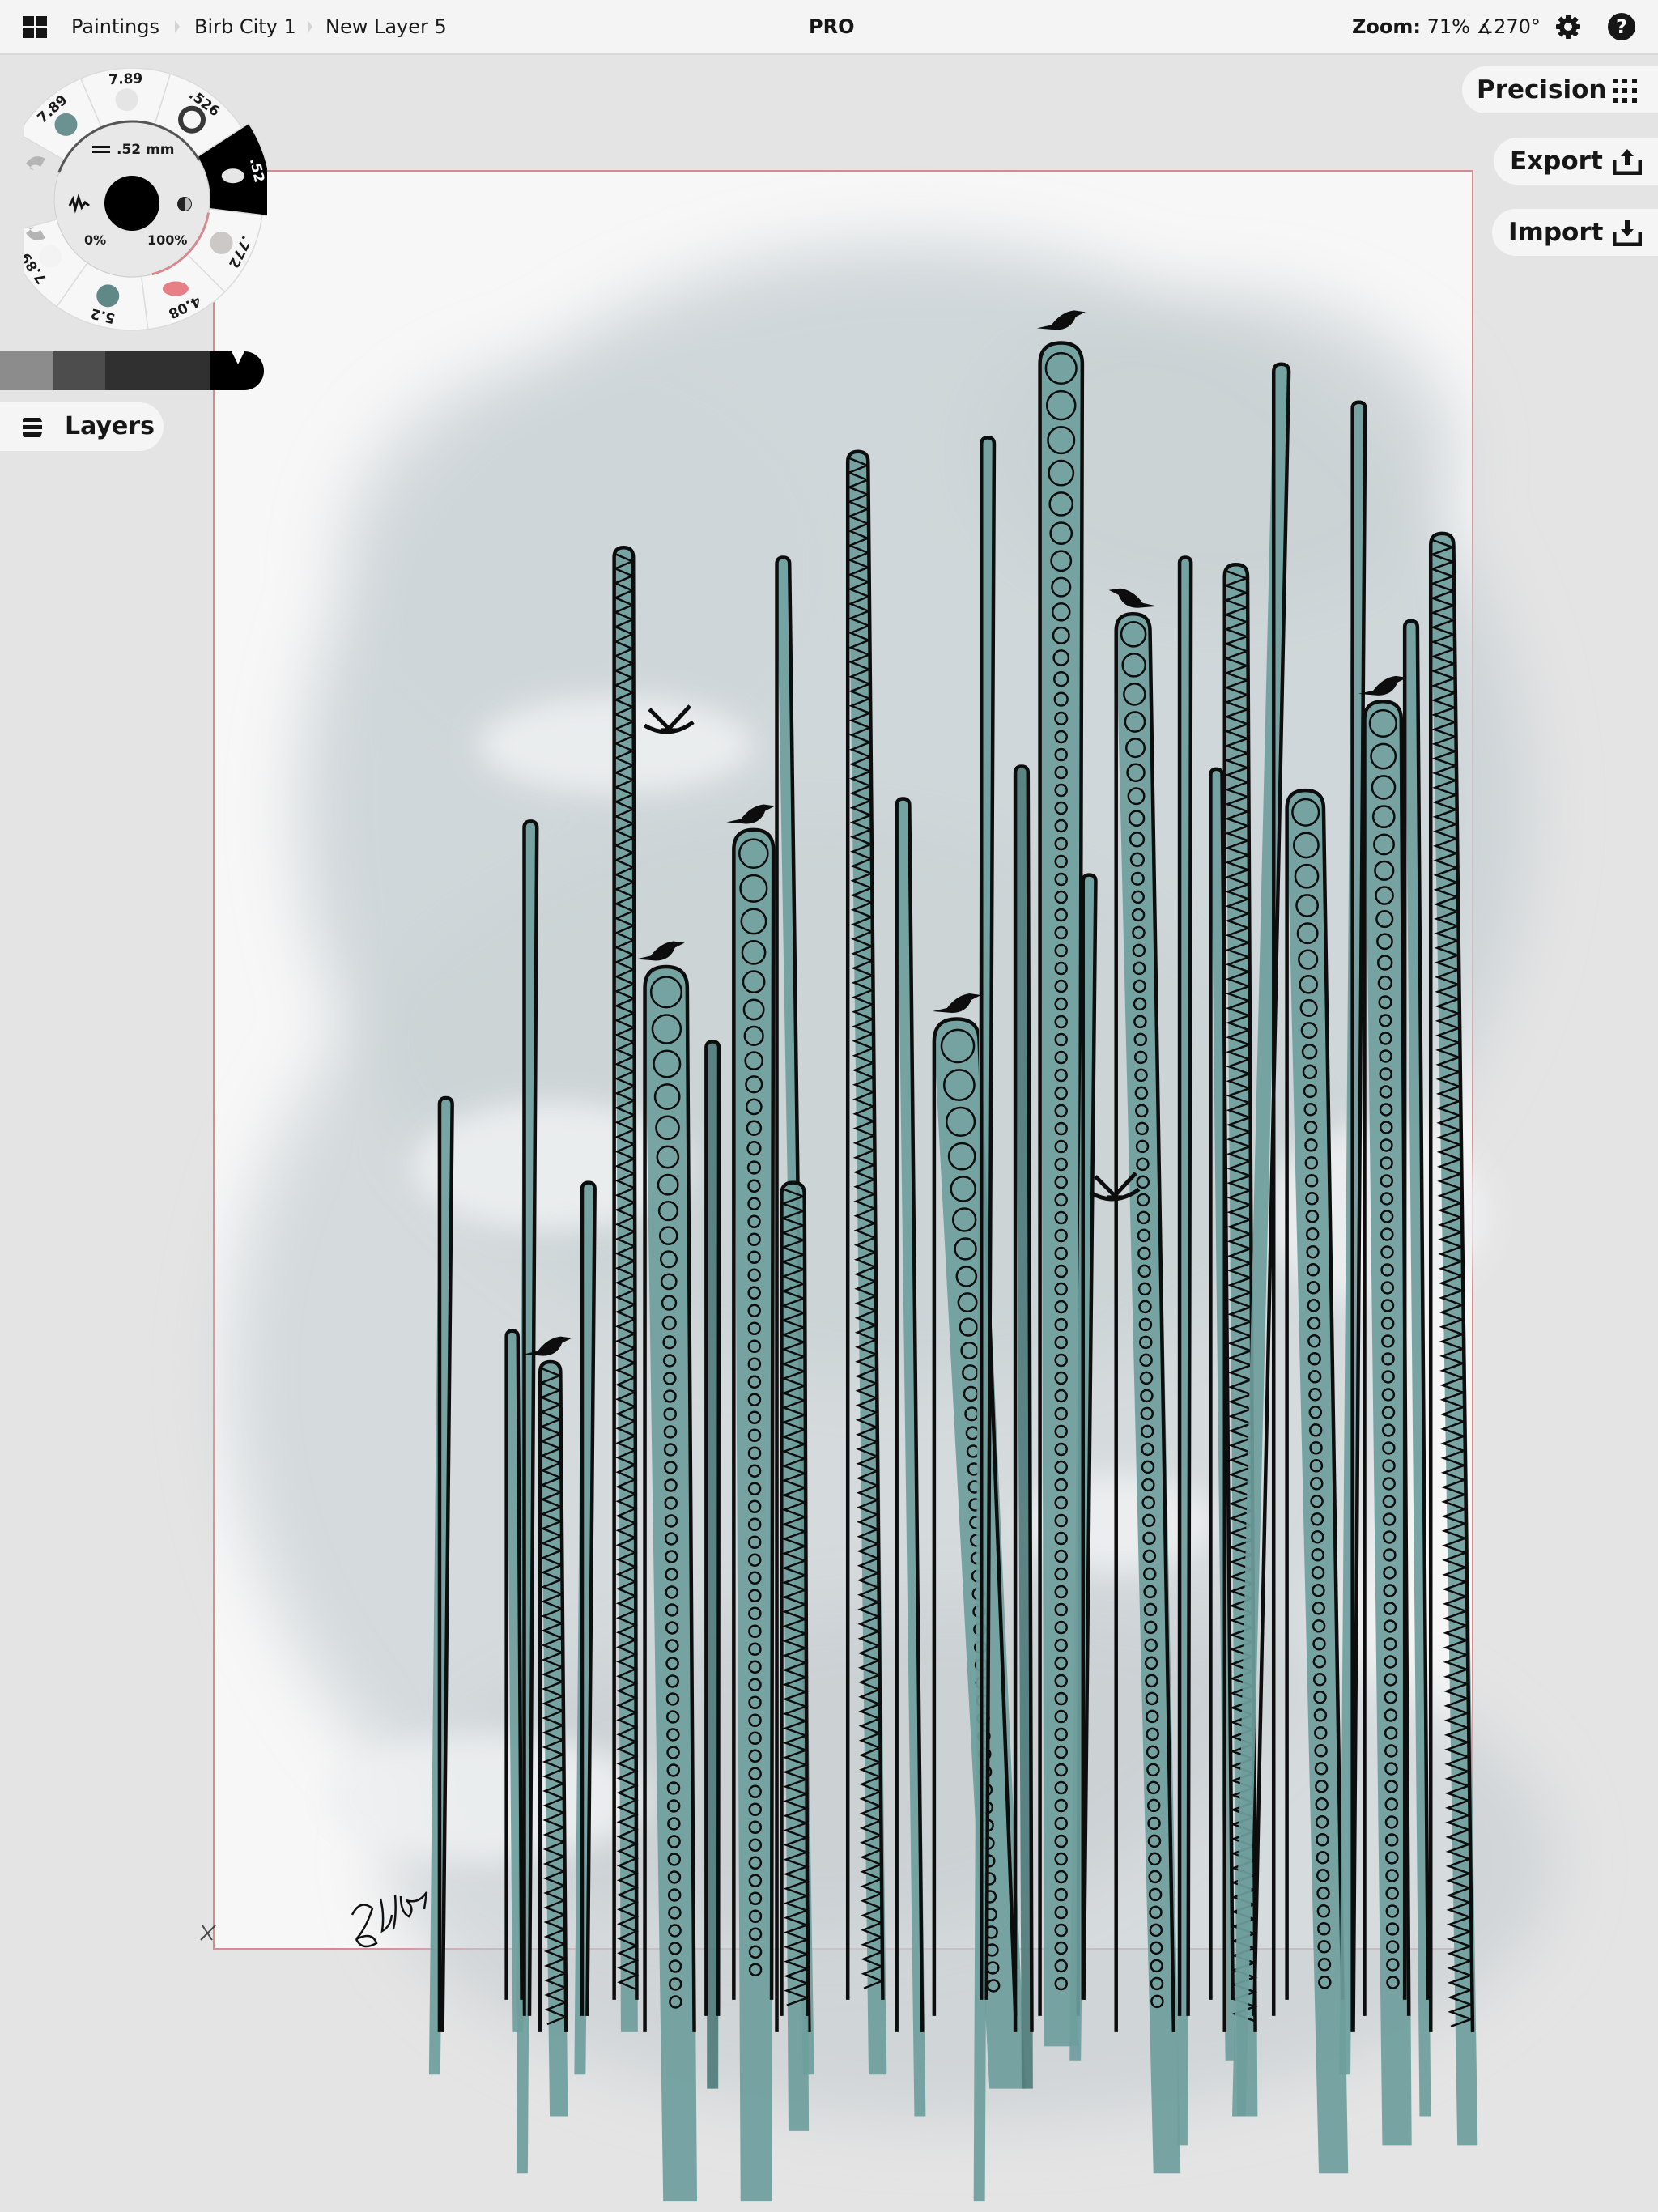 This screenshot has height=2212, width=1658. What do you see at coordinates (110, 426) in the screenshot?
I see `layers-label: Layers` at bounding box center [110, 426].